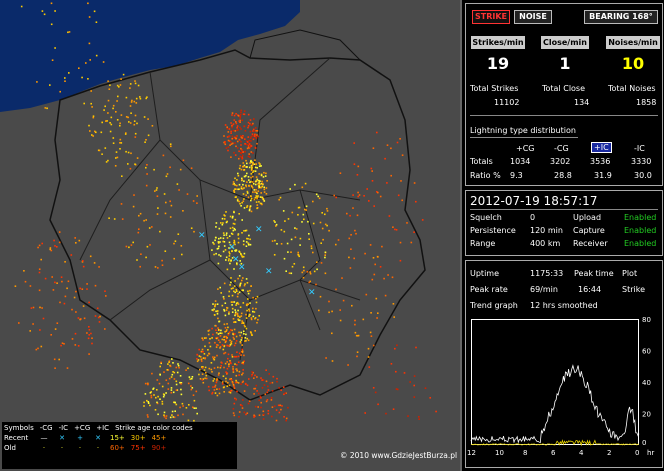 This screenshot has height=471, width=664. I want to click on legend-age-75: 75+, so click(138, 448).